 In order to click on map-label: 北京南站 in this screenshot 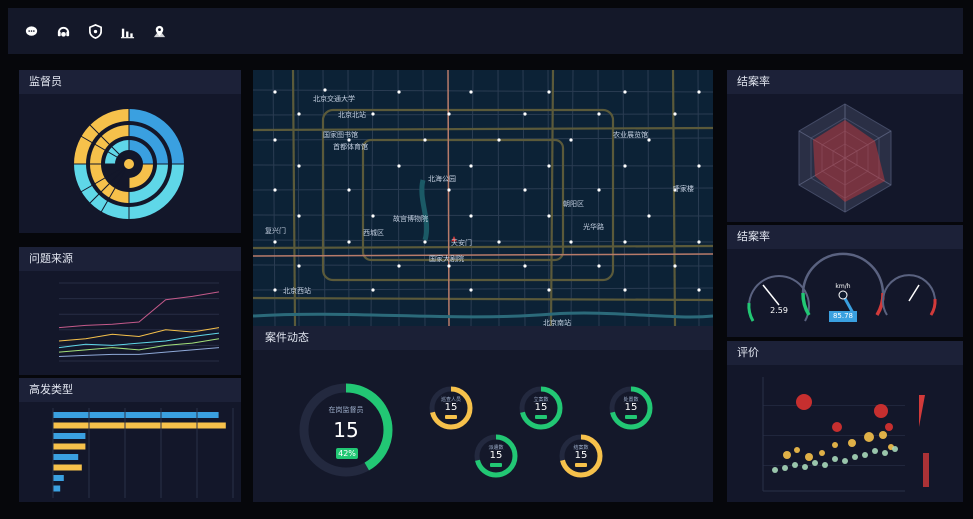, I will do `click(557, 322)`.